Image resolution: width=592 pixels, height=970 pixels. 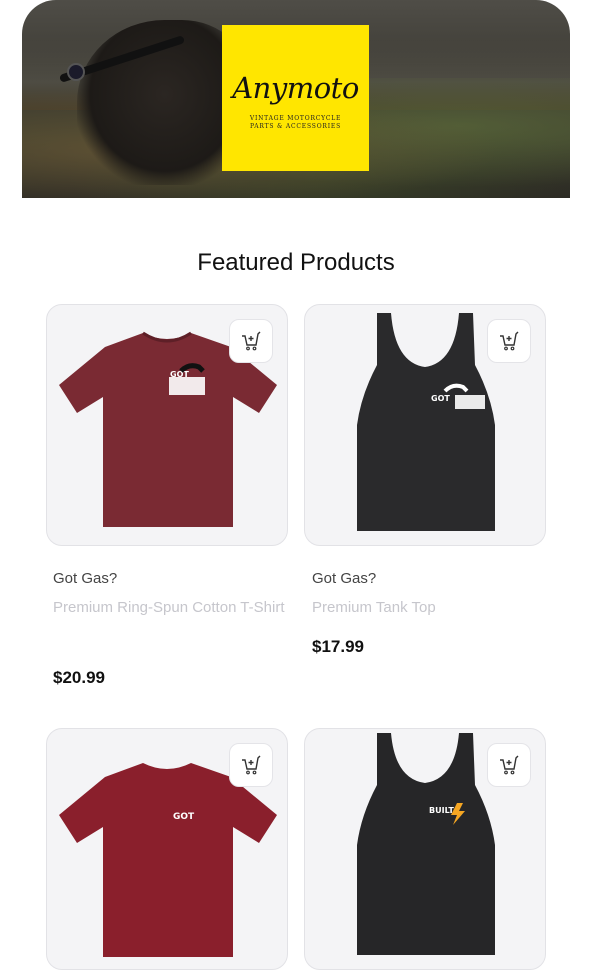 I want to click on product-image-4: BUILT, so click(x=425, y=849).